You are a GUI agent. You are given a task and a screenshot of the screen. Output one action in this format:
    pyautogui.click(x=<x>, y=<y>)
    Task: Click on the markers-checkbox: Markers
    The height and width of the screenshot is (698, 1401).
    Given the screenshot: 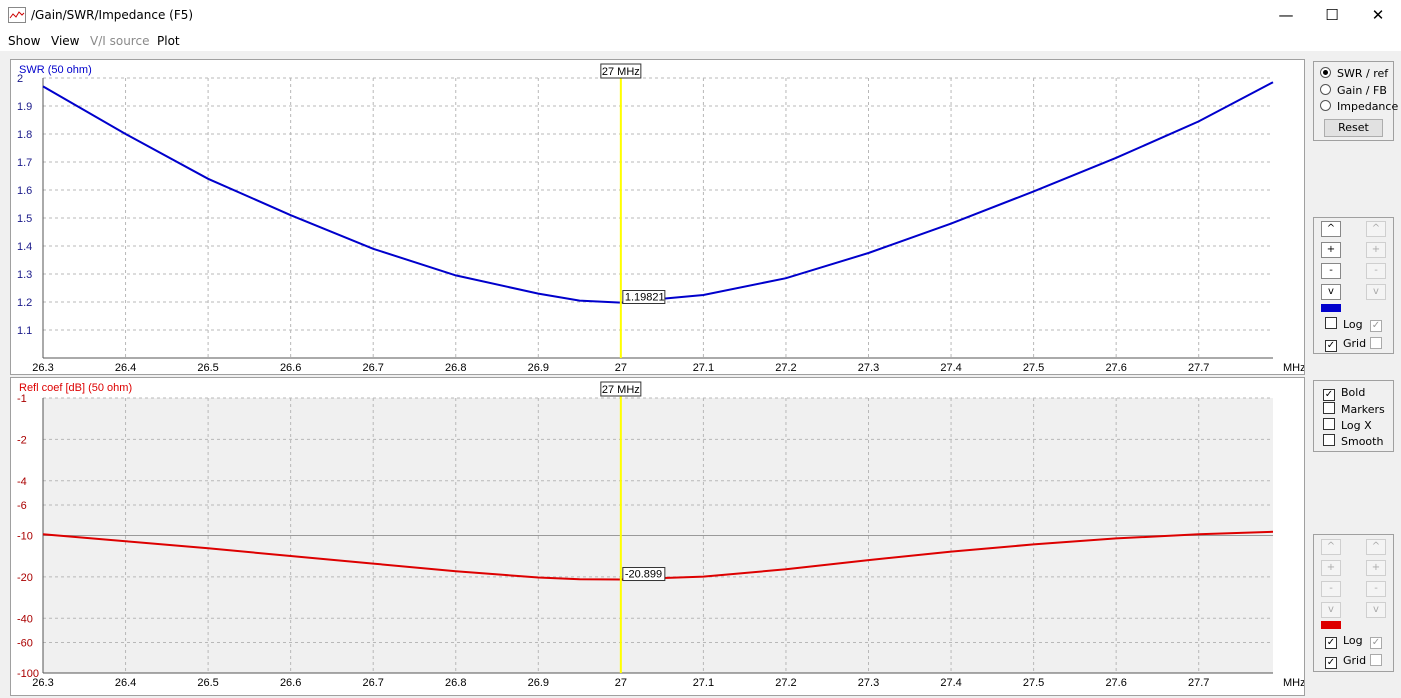 What is the action you would take?
    pyautogui.click(x=1354, y=409)
    